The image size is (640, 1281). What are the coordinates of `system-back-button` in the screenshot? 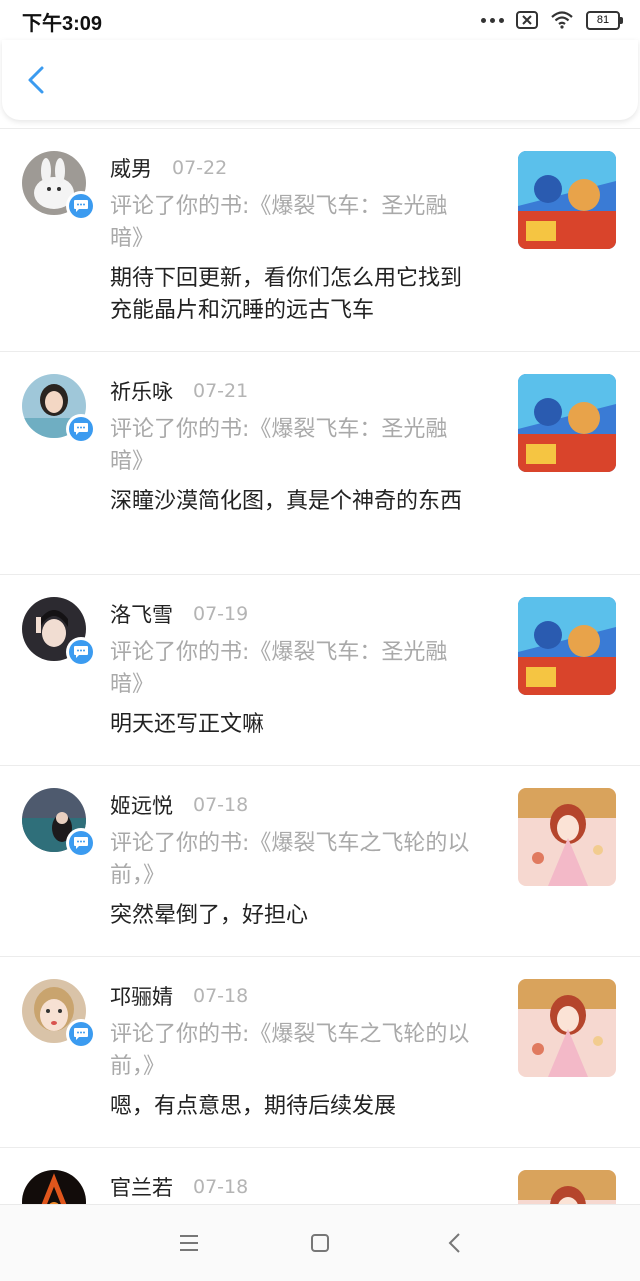 It's located at (455, 1243).